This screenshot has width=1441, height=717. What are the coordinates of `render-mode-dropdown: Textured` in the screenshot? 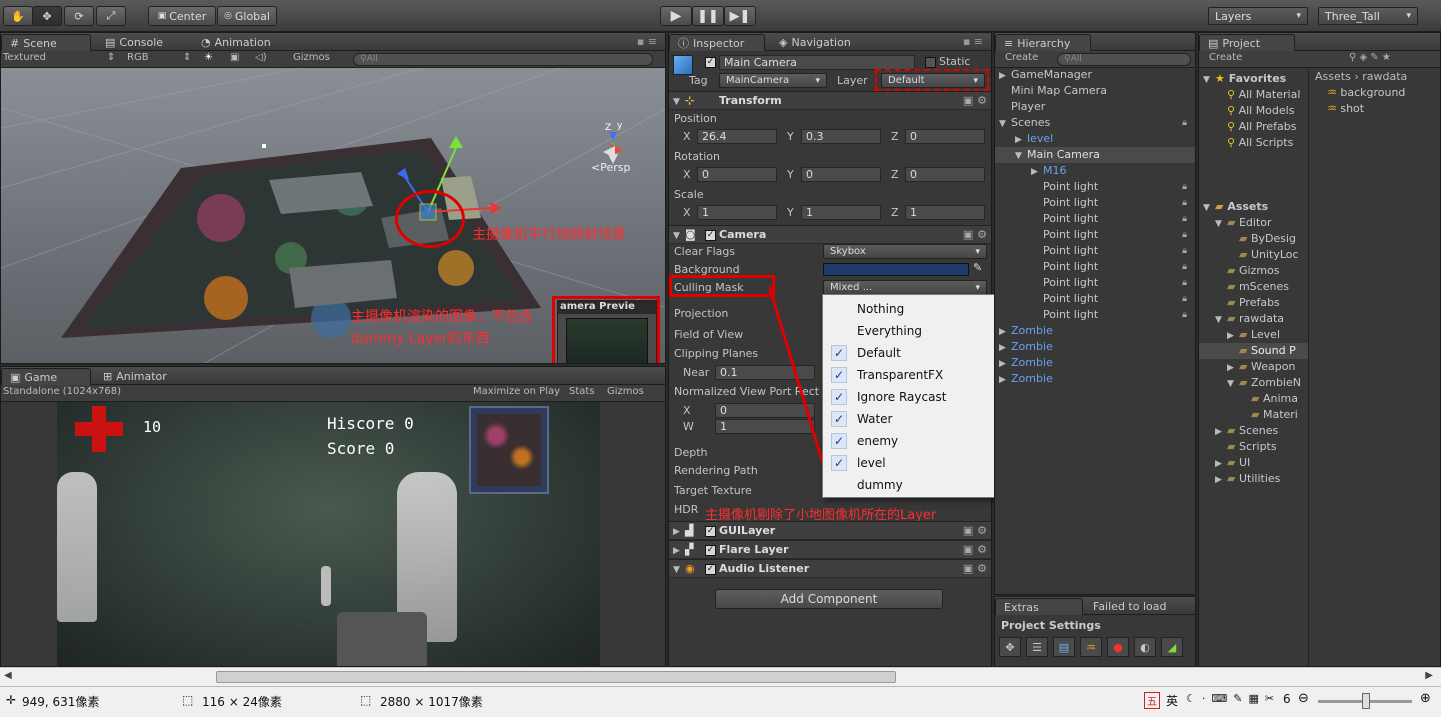 It's located at (24, 57).